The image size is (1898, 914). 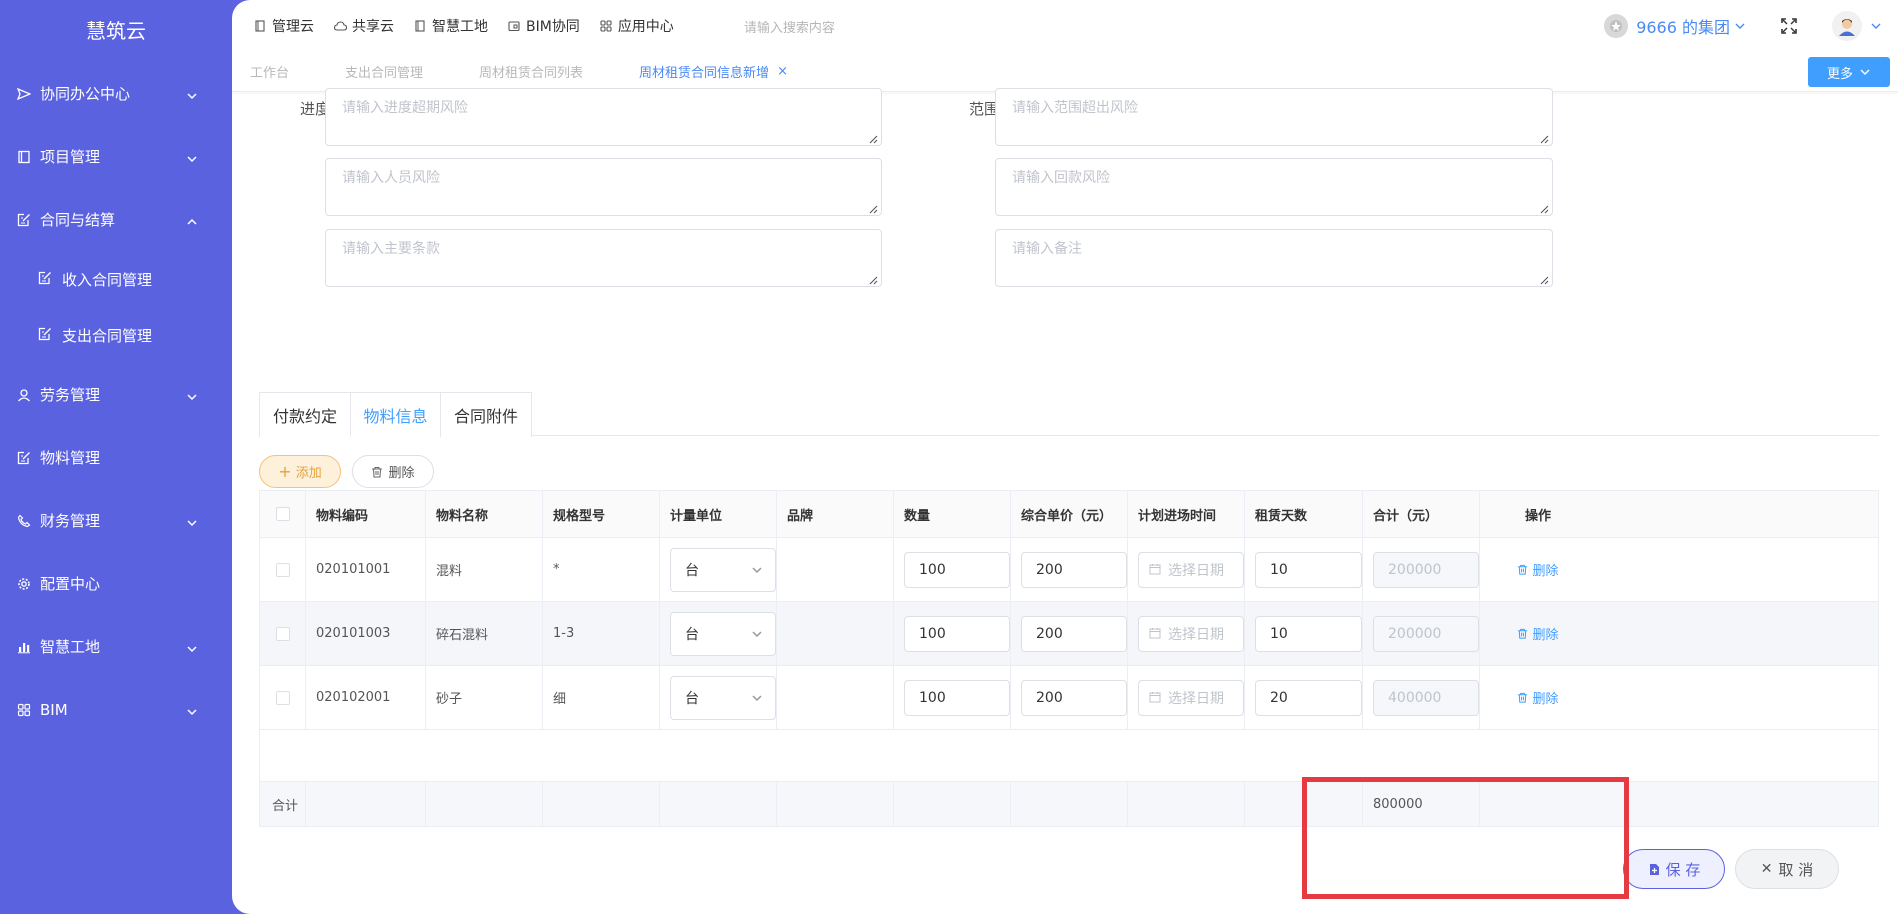 I want to click on more-button: 更多, so click(x=1849, y=72).